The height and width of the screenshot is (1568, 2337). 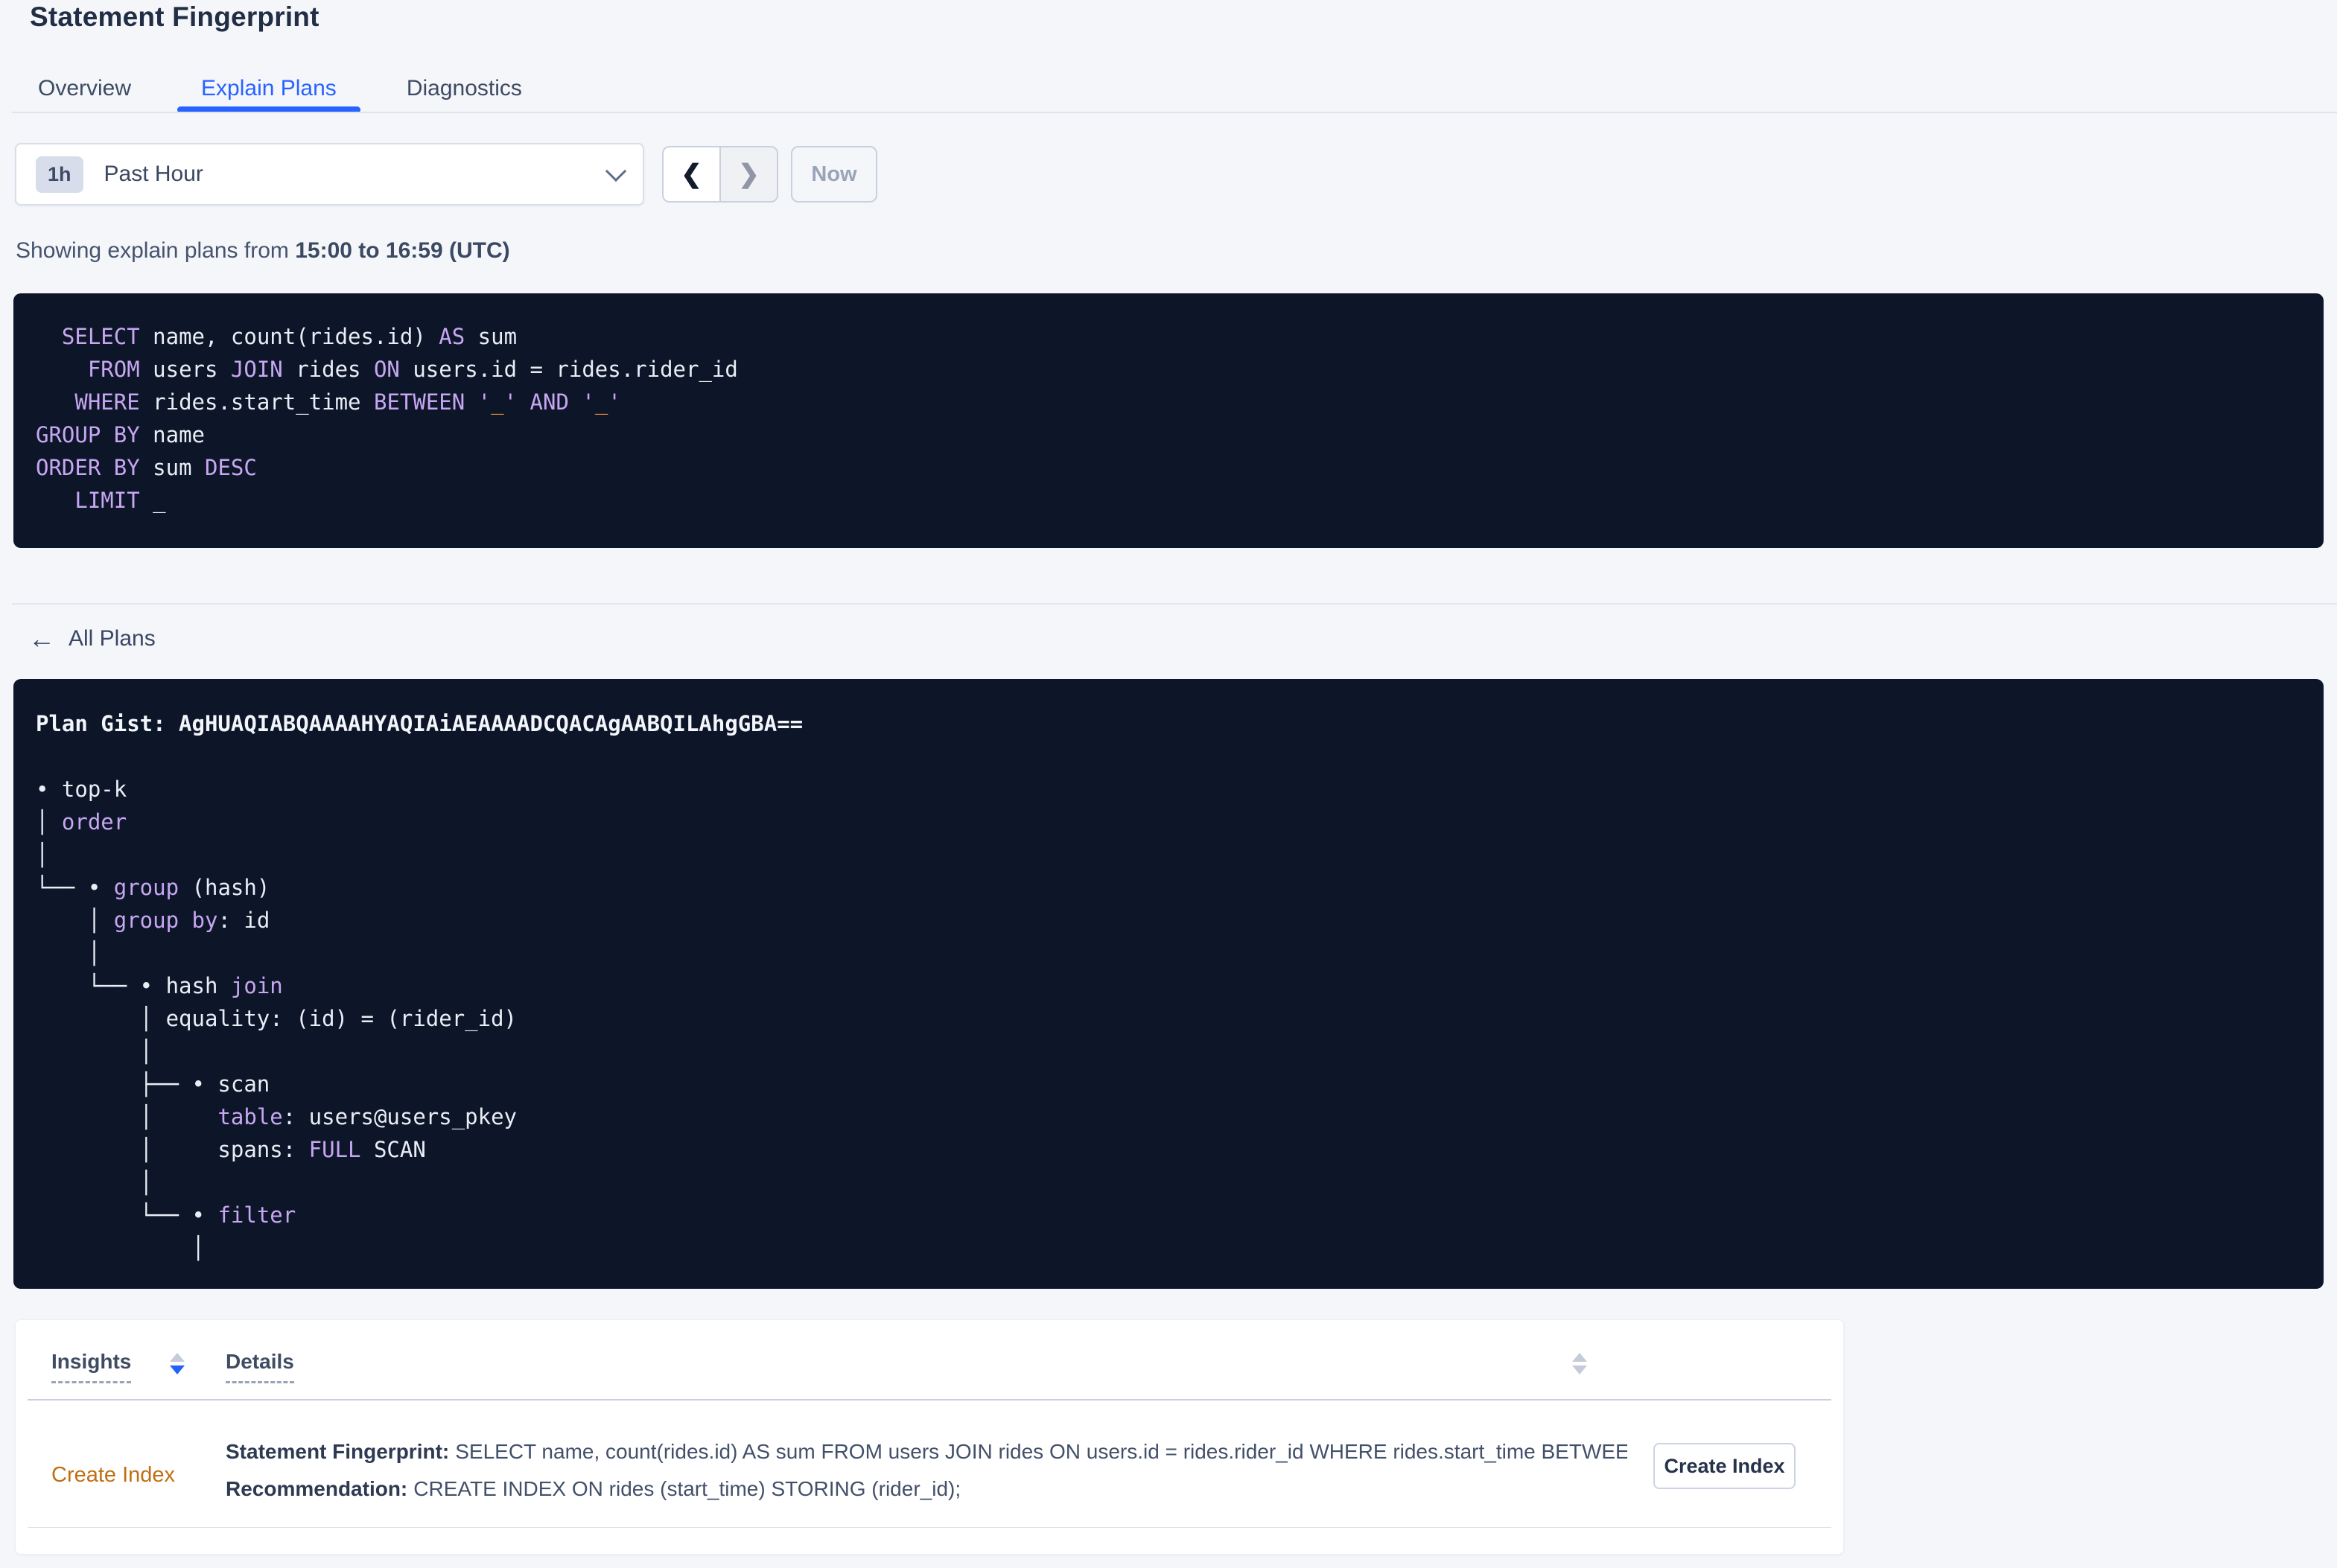 I want to click on section-divider, so click(x=1175, y=604).